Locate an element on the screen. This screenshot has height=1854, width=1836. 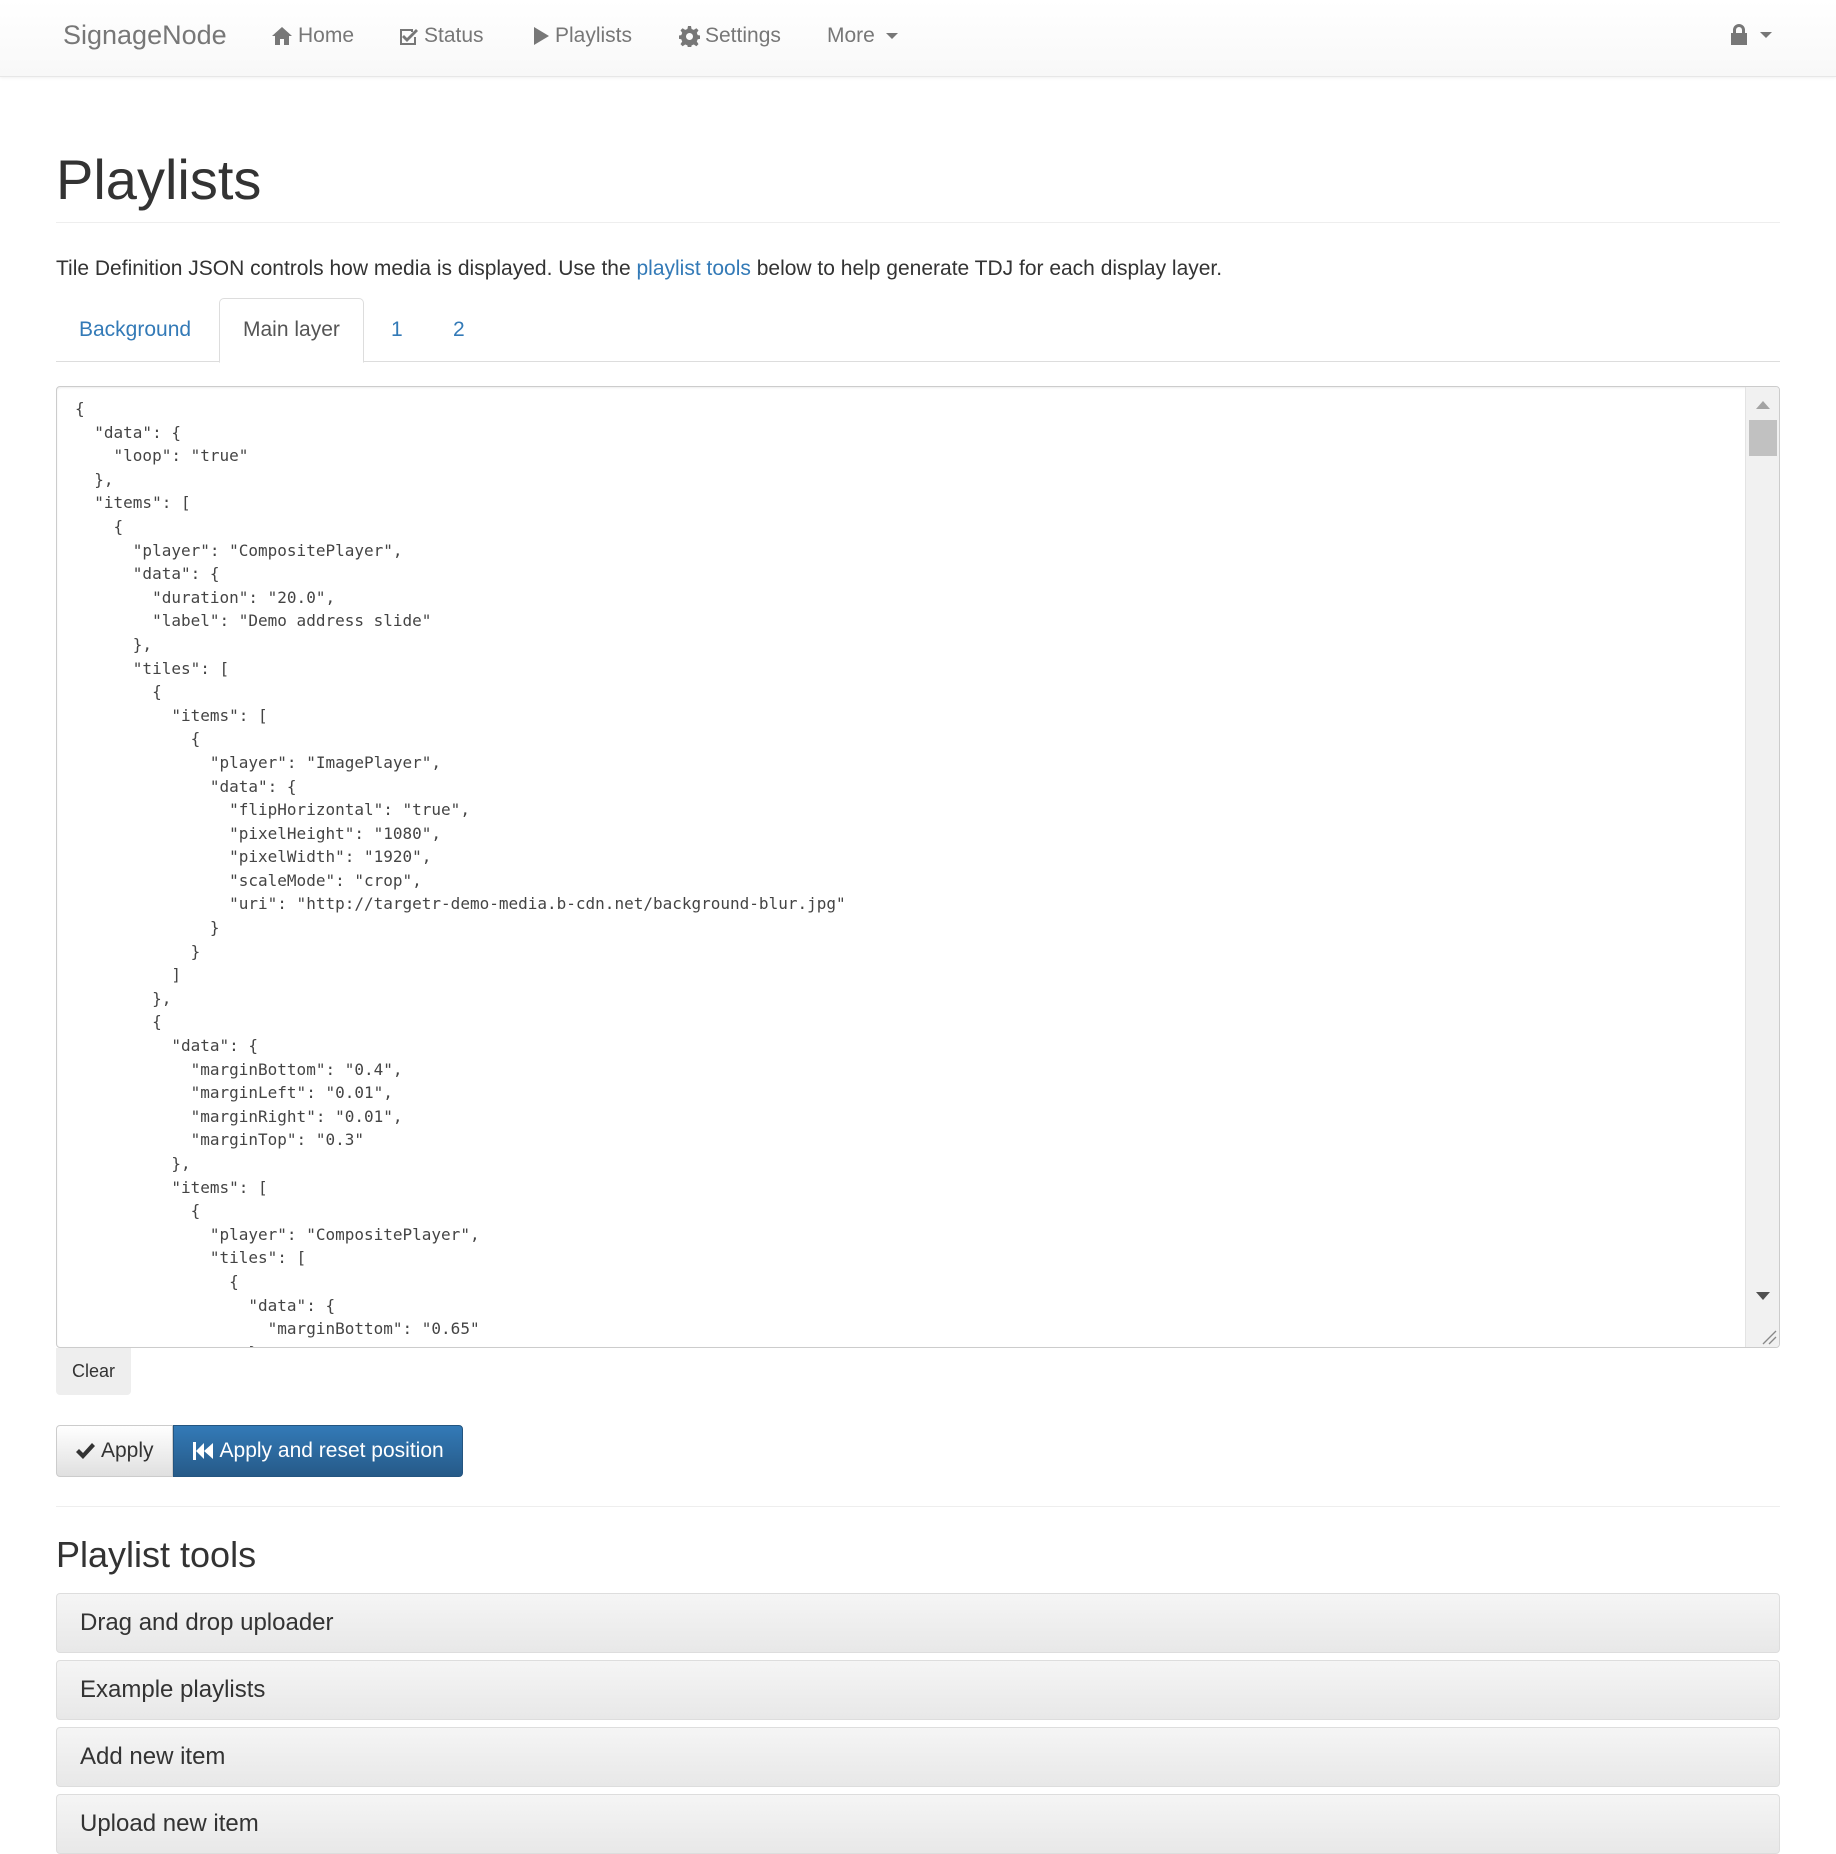
apply-reset-button: Apply and reset position is located at coordinates (317, 1451).